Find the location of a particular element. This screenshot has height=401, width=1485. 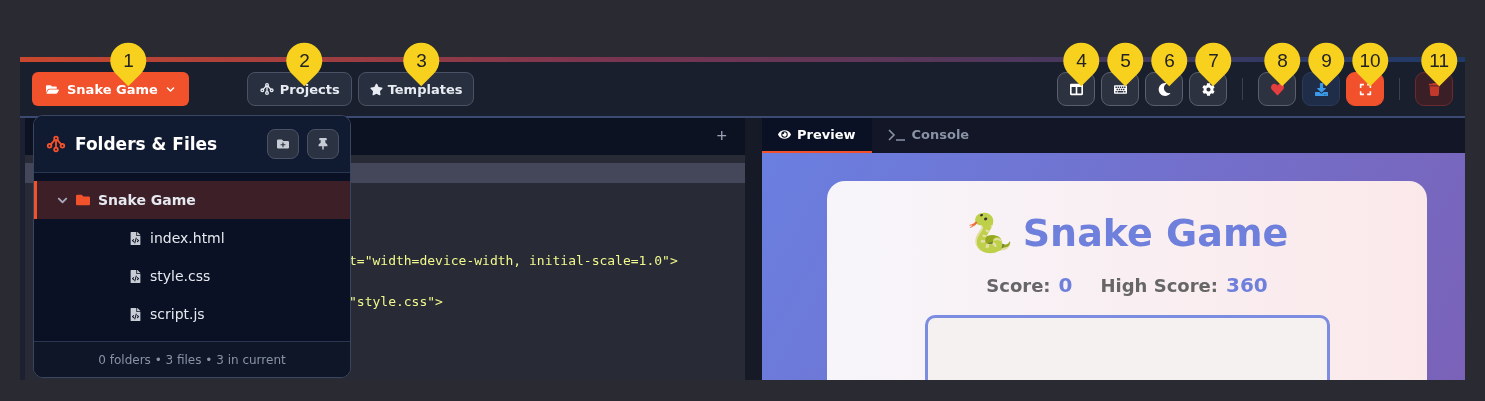

terminal-icon is located at coordinates (896, 134).